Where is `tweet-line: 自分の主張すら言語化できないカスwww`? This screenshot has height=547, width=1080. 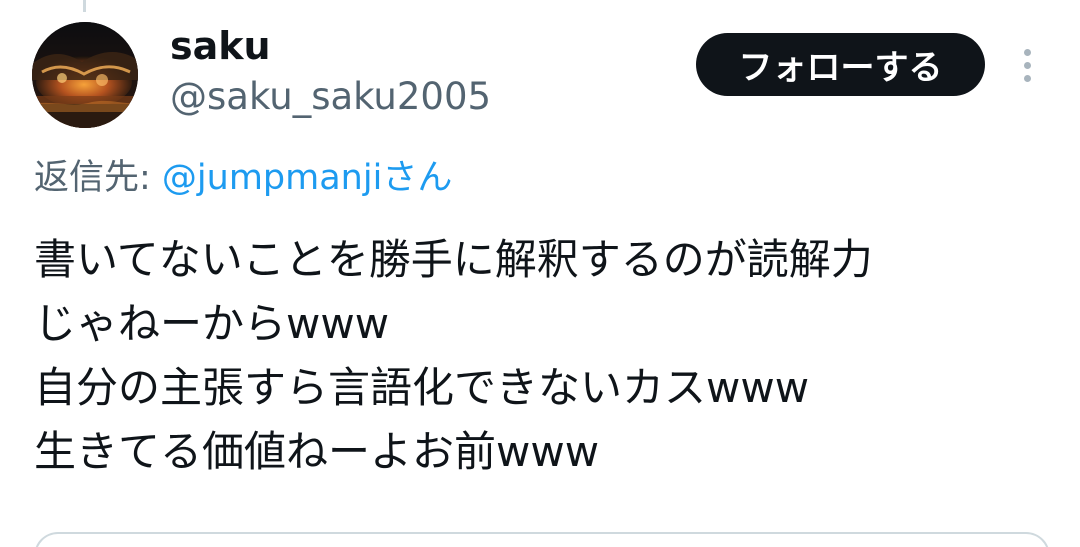
tweet-line: 自分の主張すら言語化できないカスwww is located at coordinates (422, 387).